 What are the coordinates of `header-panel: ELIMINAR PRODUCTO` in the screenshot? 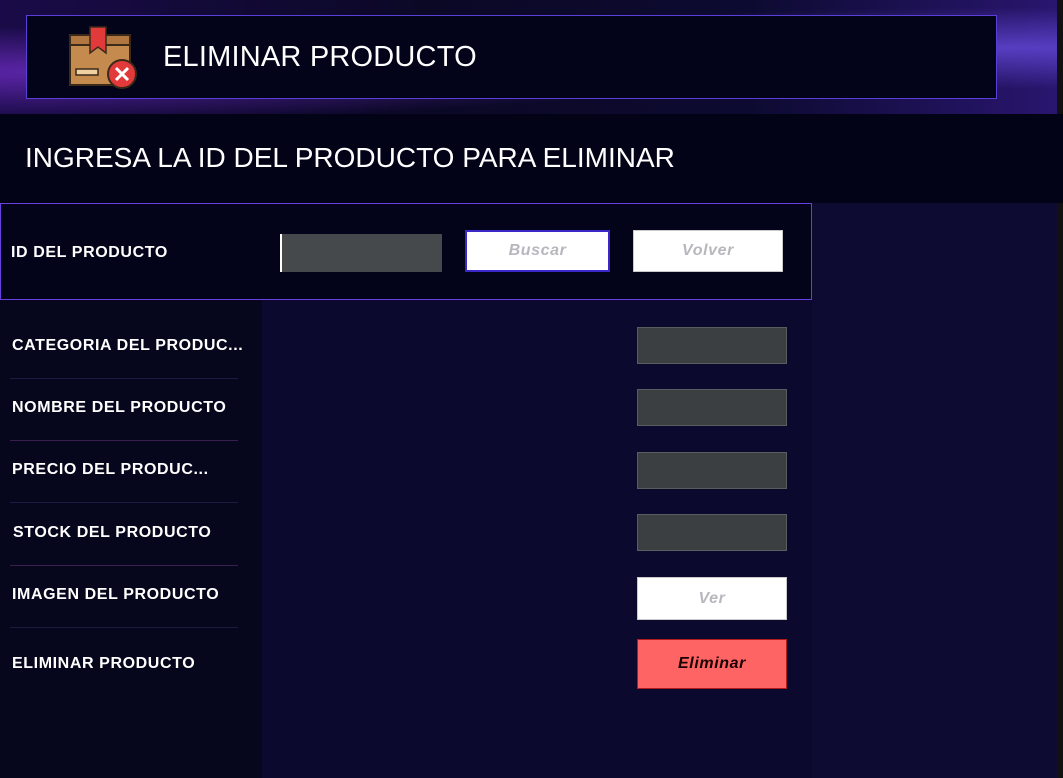 It's located at (511, 57).